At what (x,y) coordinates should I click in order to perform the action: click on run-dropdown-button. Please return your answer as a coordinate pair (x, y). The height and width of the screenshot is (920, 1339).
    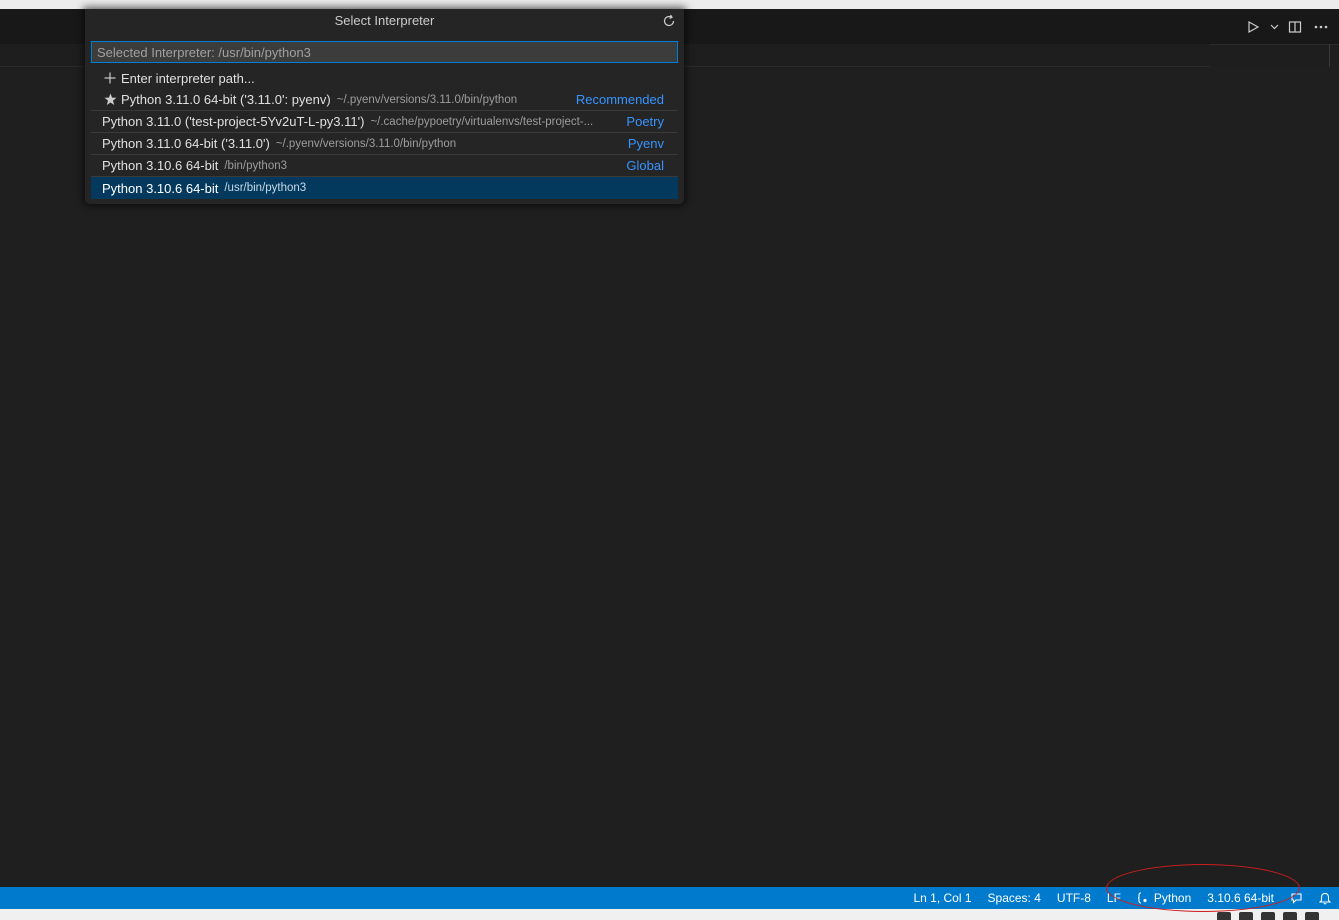
    Looking at the image, I should click on (1274, 27).